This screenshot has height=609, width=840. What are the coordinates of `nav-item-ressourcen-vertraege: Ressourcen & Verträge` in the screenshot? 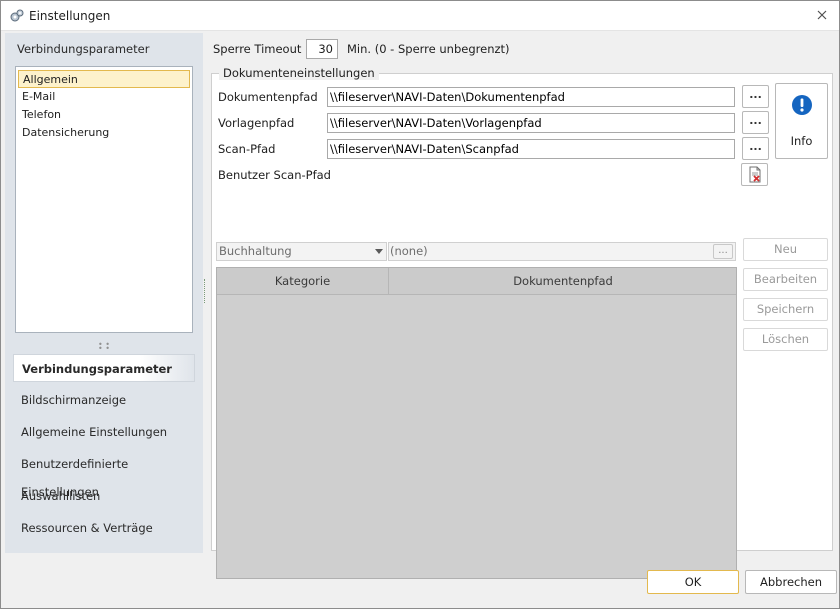 It's located at (104, 528).